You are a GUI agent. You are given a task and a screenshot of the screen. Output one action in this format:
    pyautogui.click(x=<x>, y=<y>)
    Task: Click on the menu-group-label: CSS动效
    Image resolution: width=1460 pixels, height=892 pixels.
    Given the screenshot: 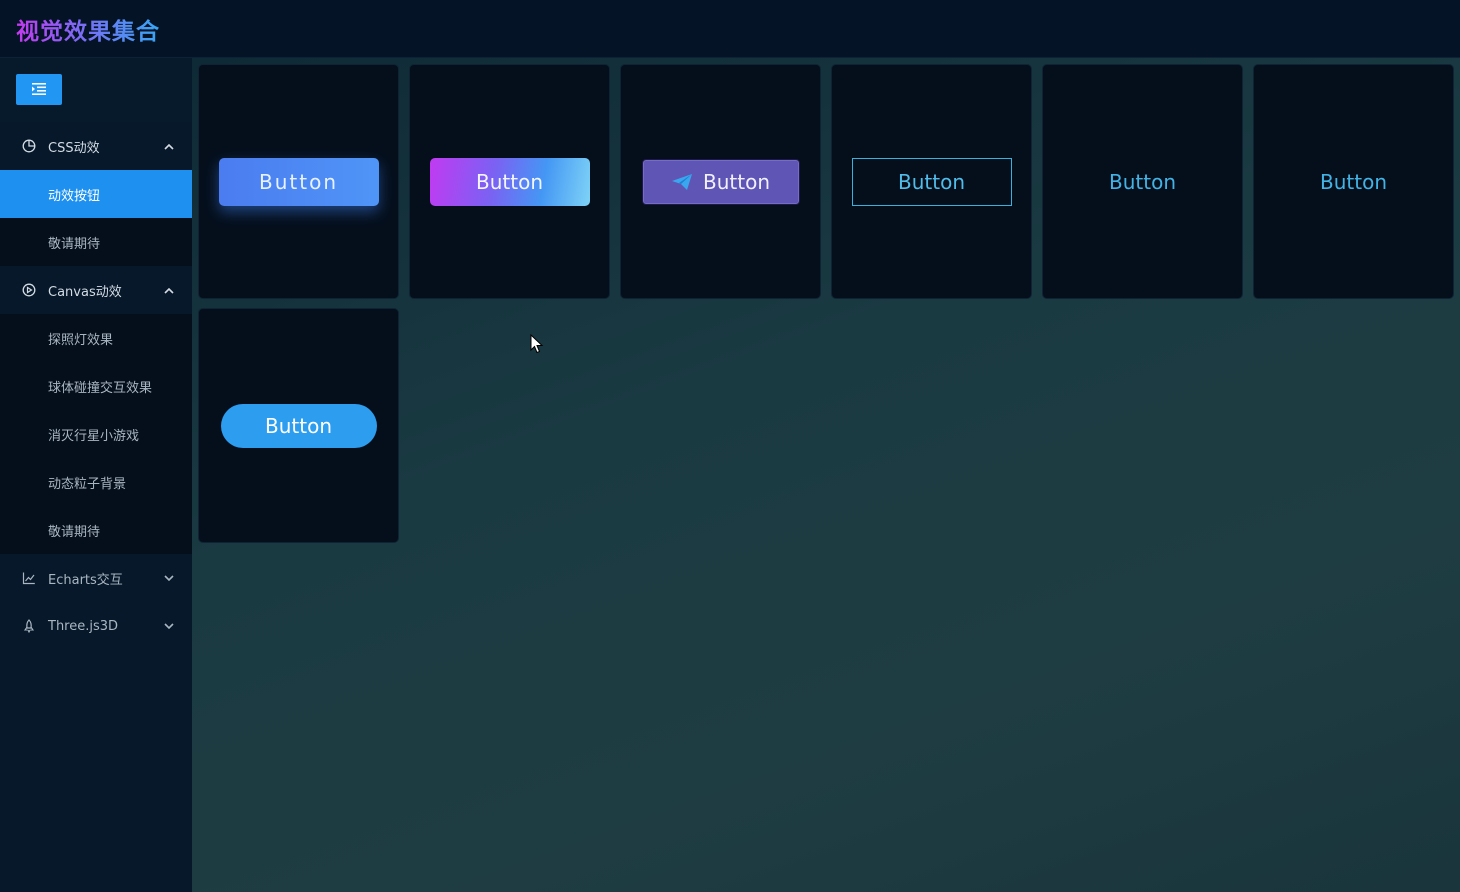 What is the action you would take?
    pyautogui.click(x=74, y=148)
    